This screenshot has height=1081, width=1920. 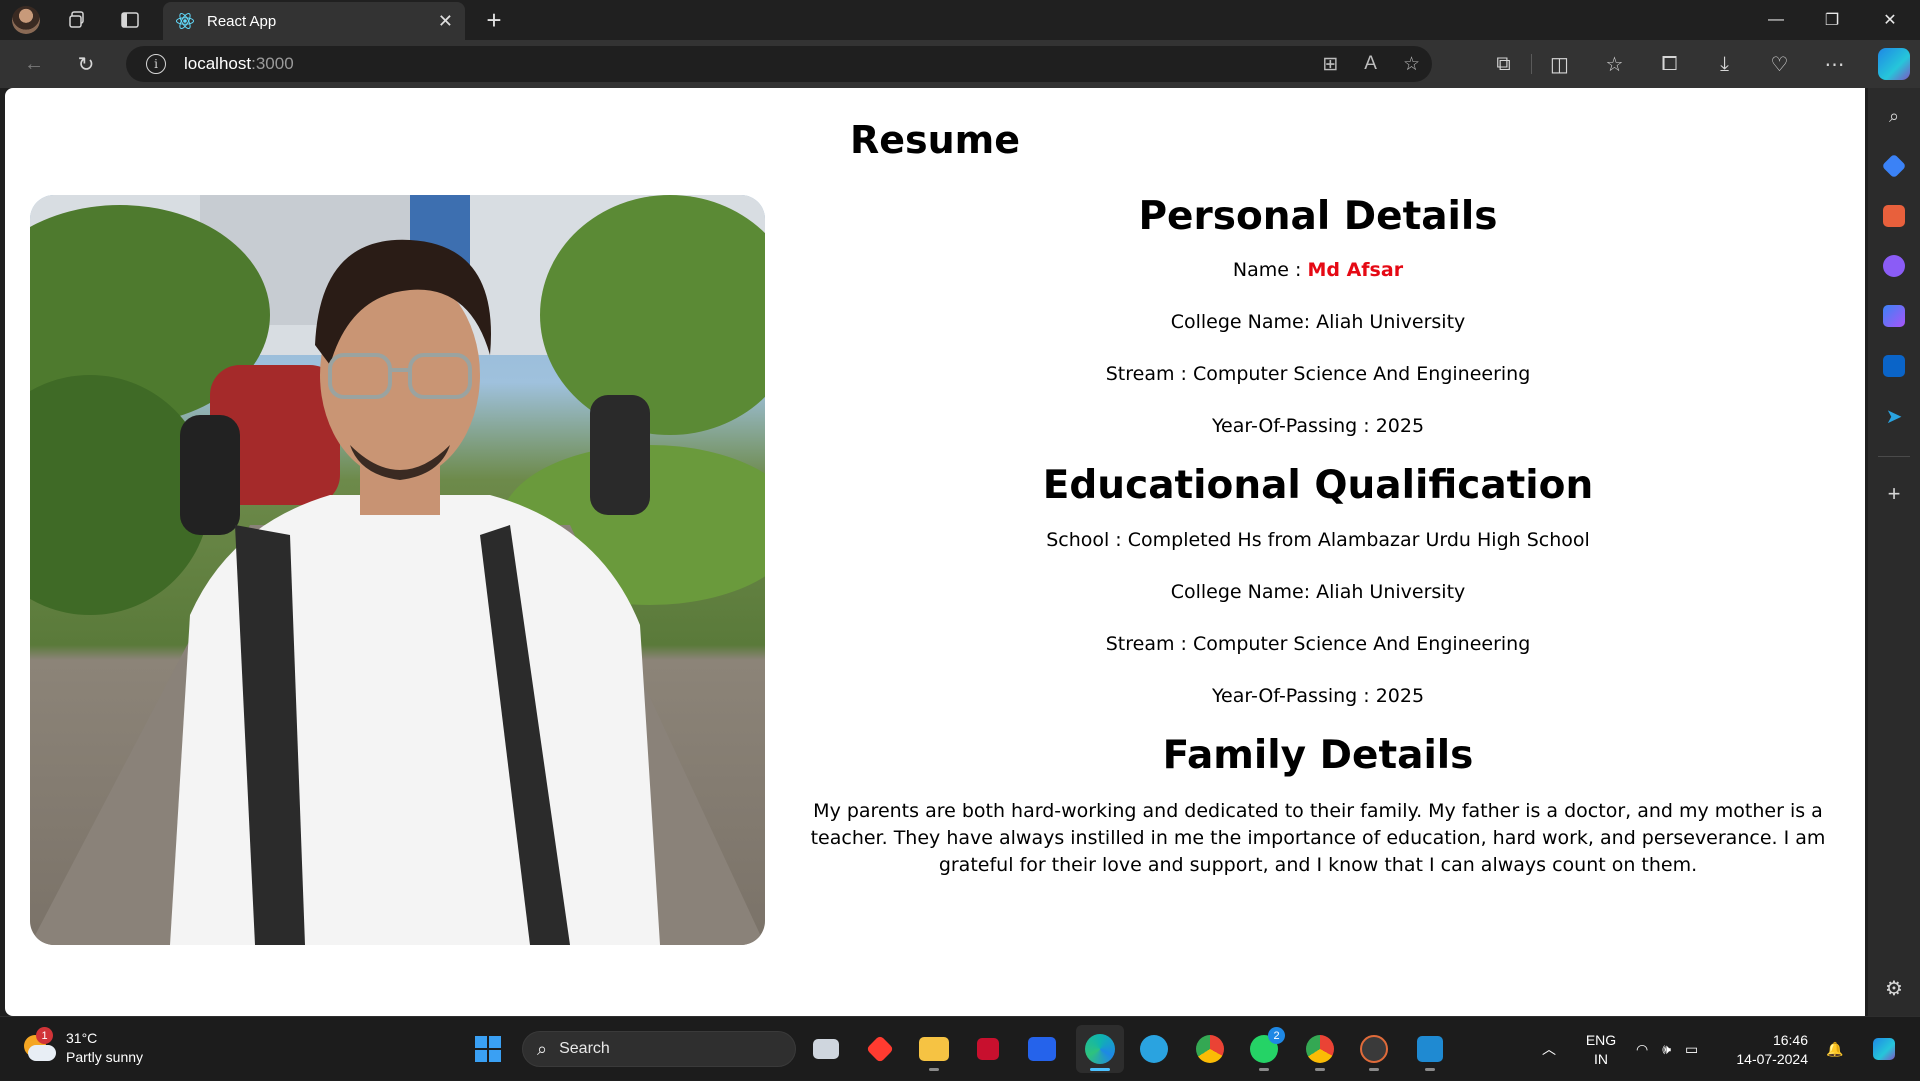 What do you see at coordinates (1642, 1048) in the screenshot?
I see `wifi-icon: ◠` at bounding box center [1642, 1048].